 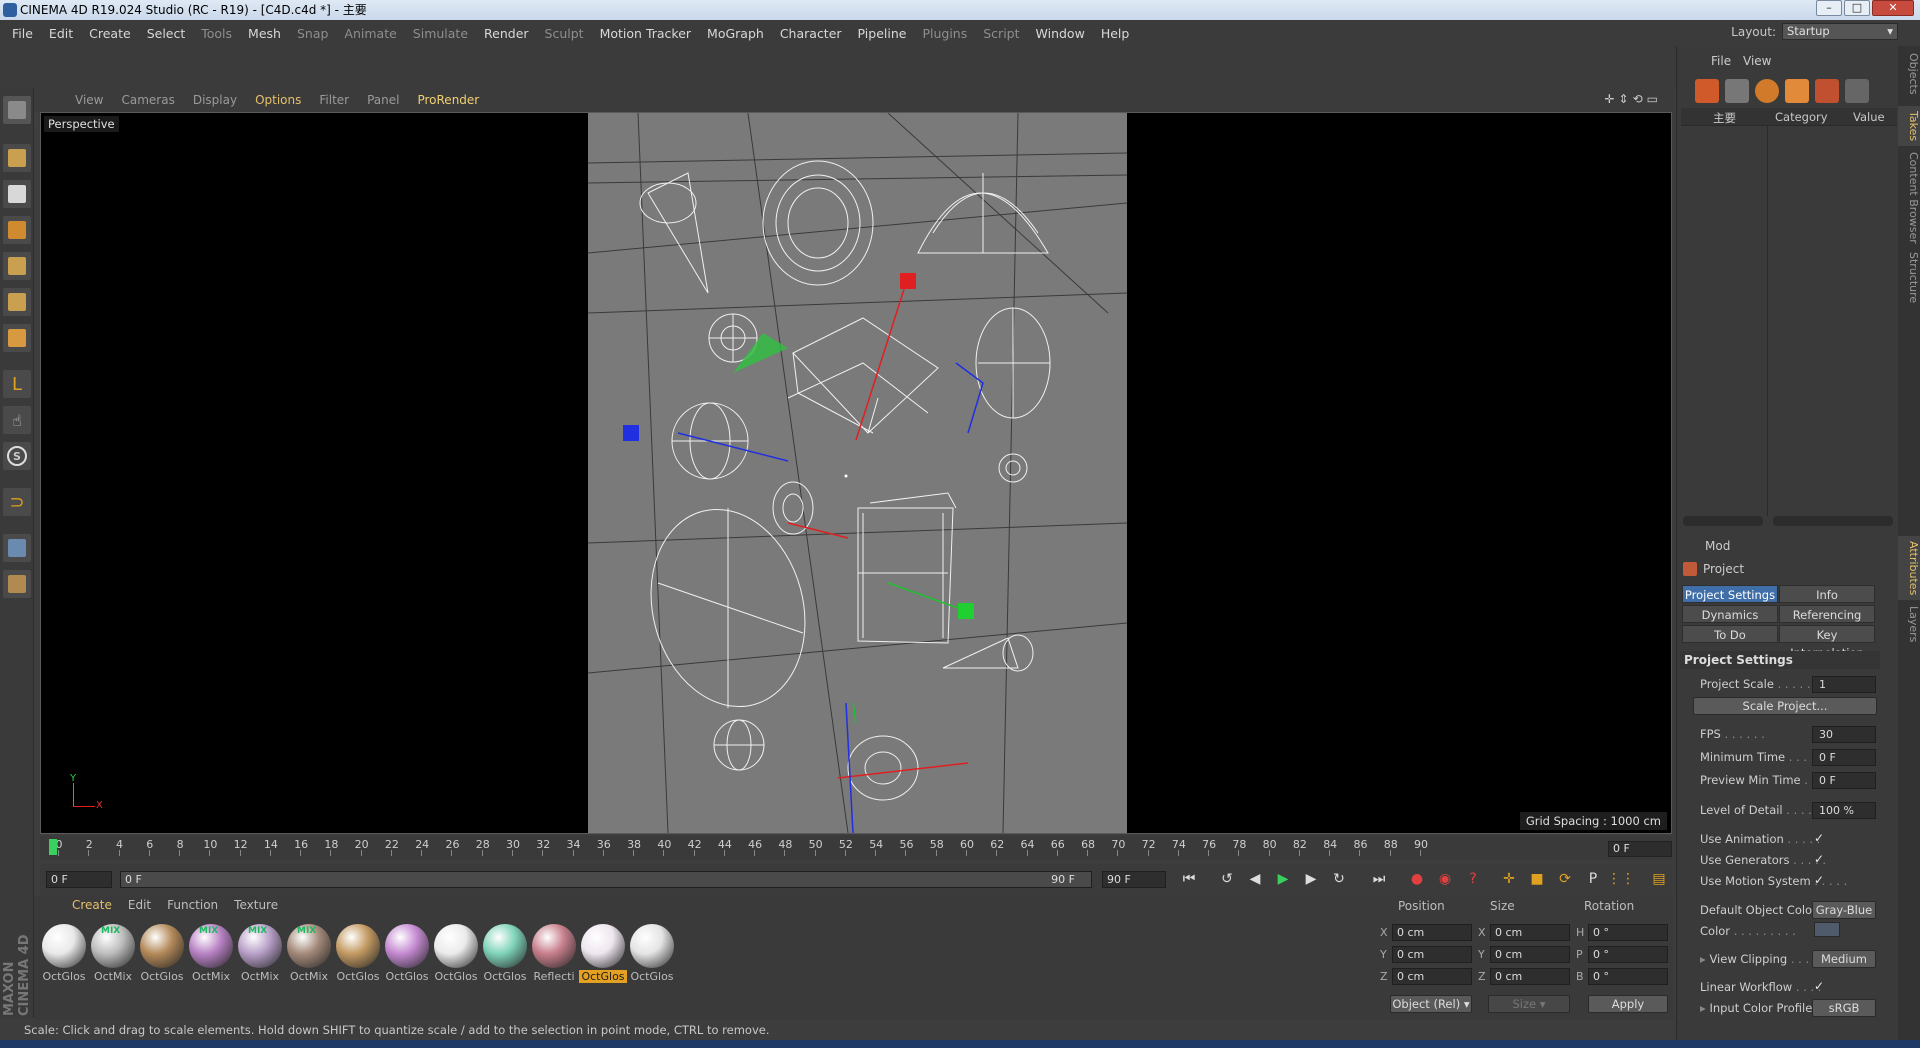 I want to click on tab-to-do: To Do, so click(x=1730, y=634).